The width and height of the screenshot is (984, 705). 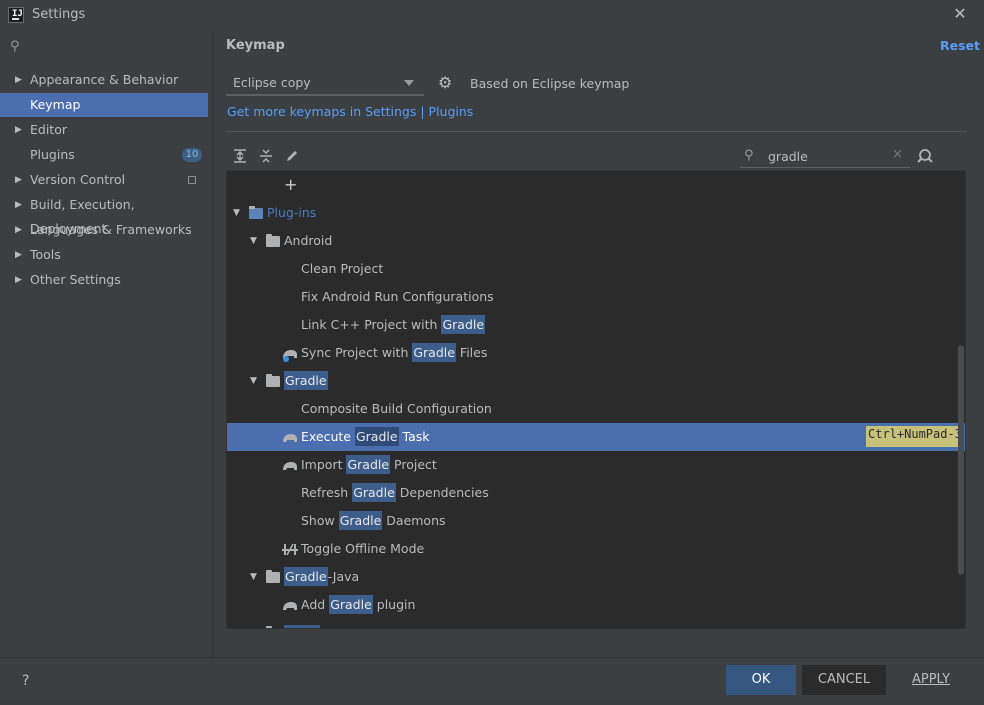 I want to click on sidebar-item-label: Version Control, so click(x=78, y=179).